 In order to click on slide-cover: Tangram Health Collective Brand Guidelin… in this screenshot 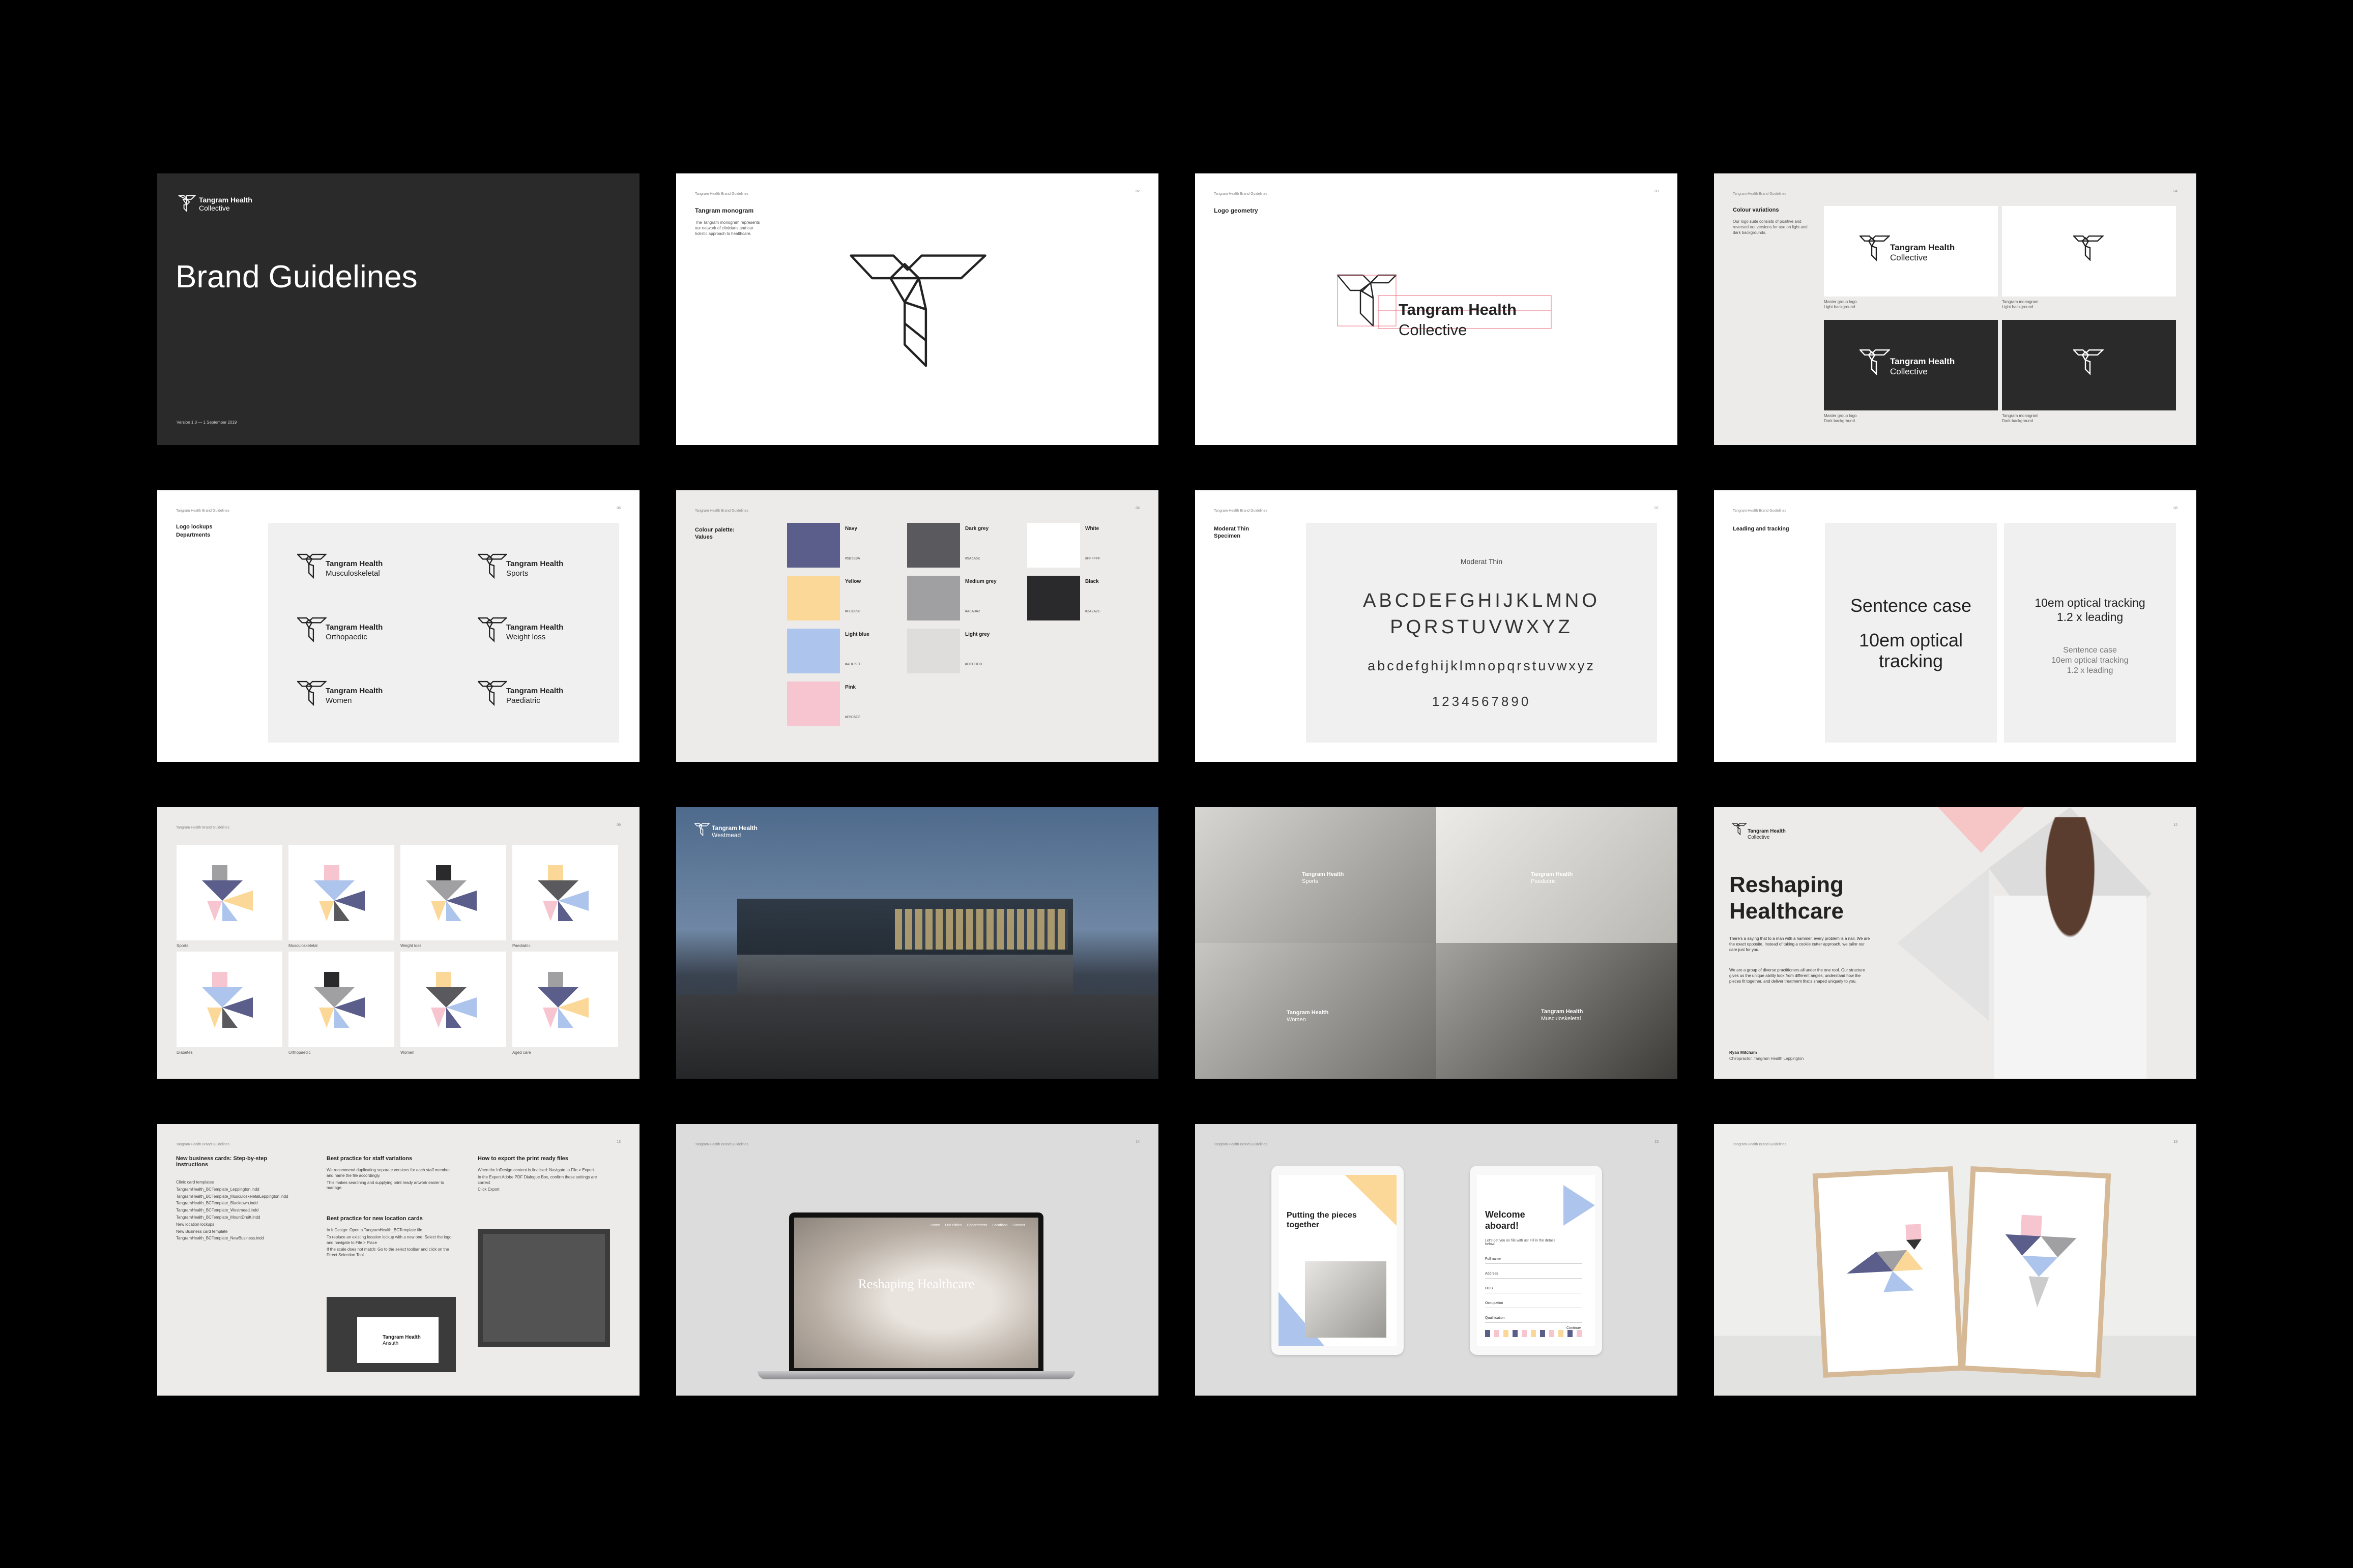, I will do `click(399, 309)`.